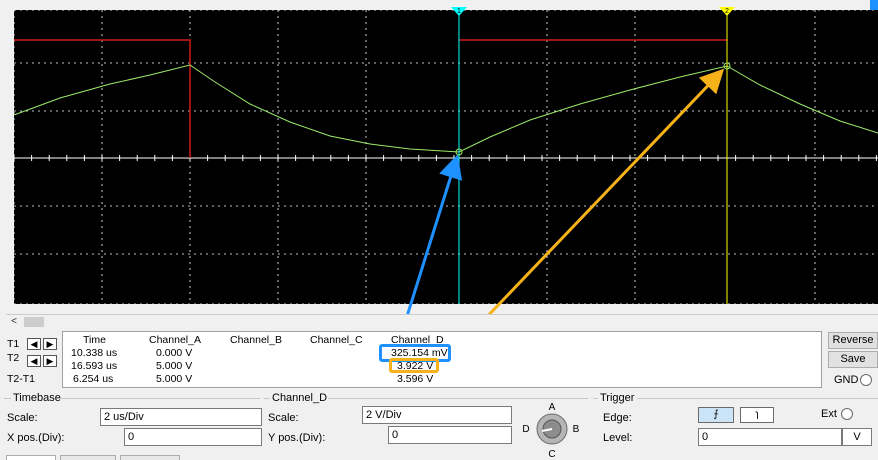  Describe the element at coordinates (283, 418) in the screenshot. I see `channel-scale-label: Scale:` at that location.